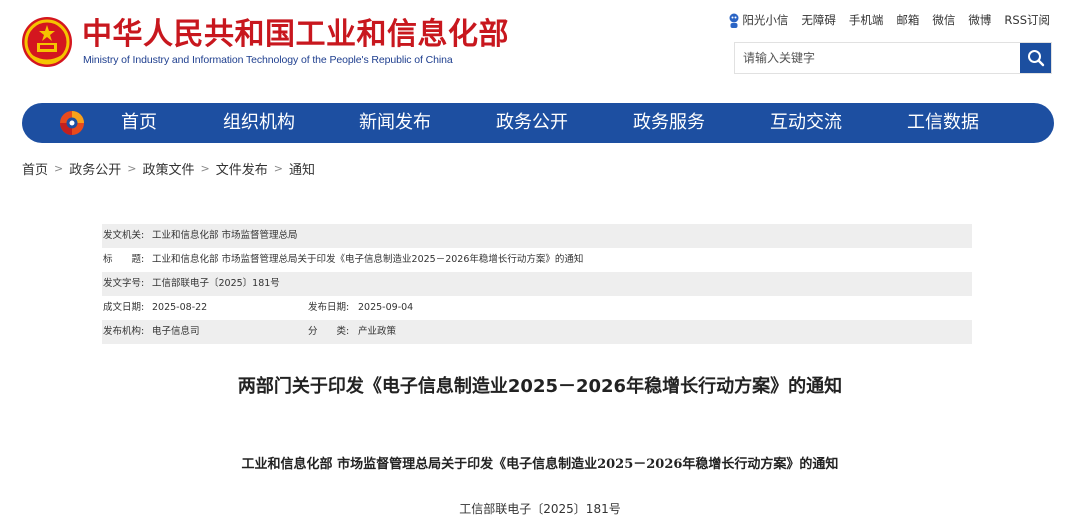 Image resolution: width=1080 pixels, height=528 pixels. What do you see at coordinates (72, 123) in the screenshot?
I see `ministry-logo-icon` at bounding box center [72, 123].